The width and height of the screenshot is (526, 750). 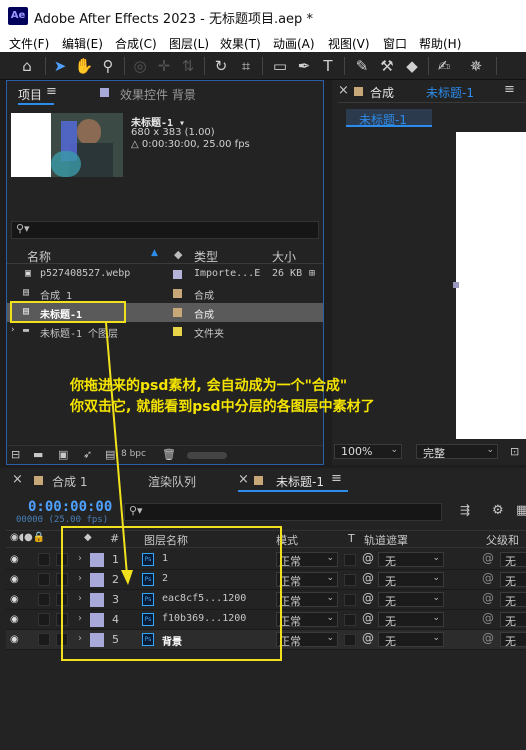 I want to click on pan-camera-icon: ✛, so click(x=164, y=66).